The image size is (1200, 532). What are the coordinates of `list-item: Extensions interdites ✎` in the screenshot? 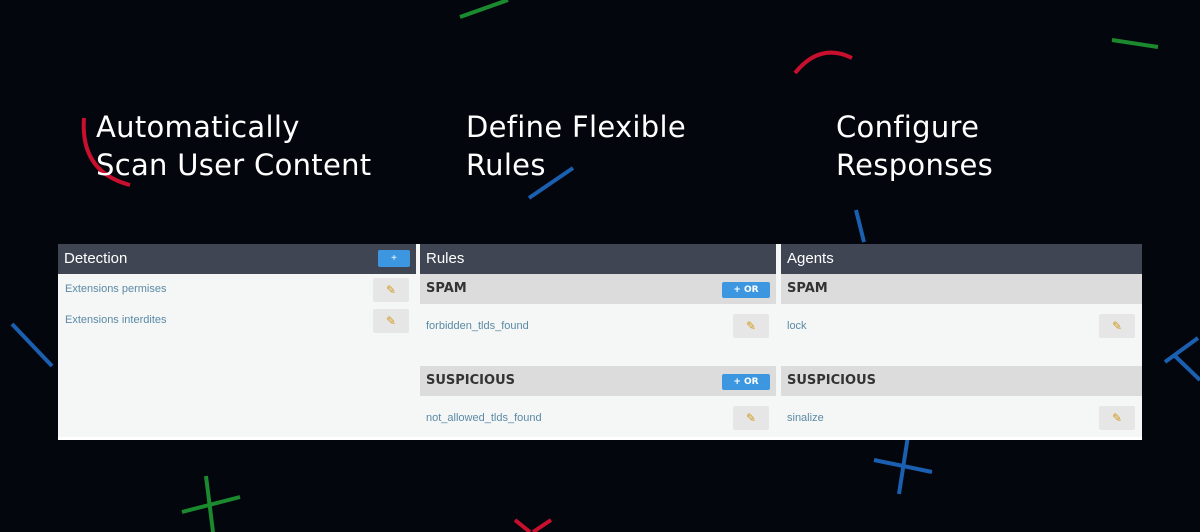 It's located at (237, 320).